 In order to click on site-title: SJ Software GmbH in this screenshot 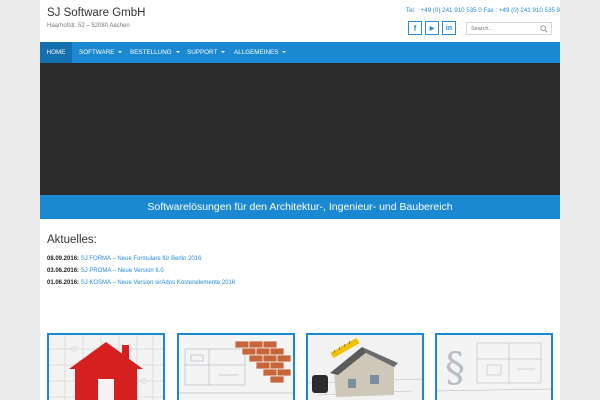, I will do `click(96, 13)`.